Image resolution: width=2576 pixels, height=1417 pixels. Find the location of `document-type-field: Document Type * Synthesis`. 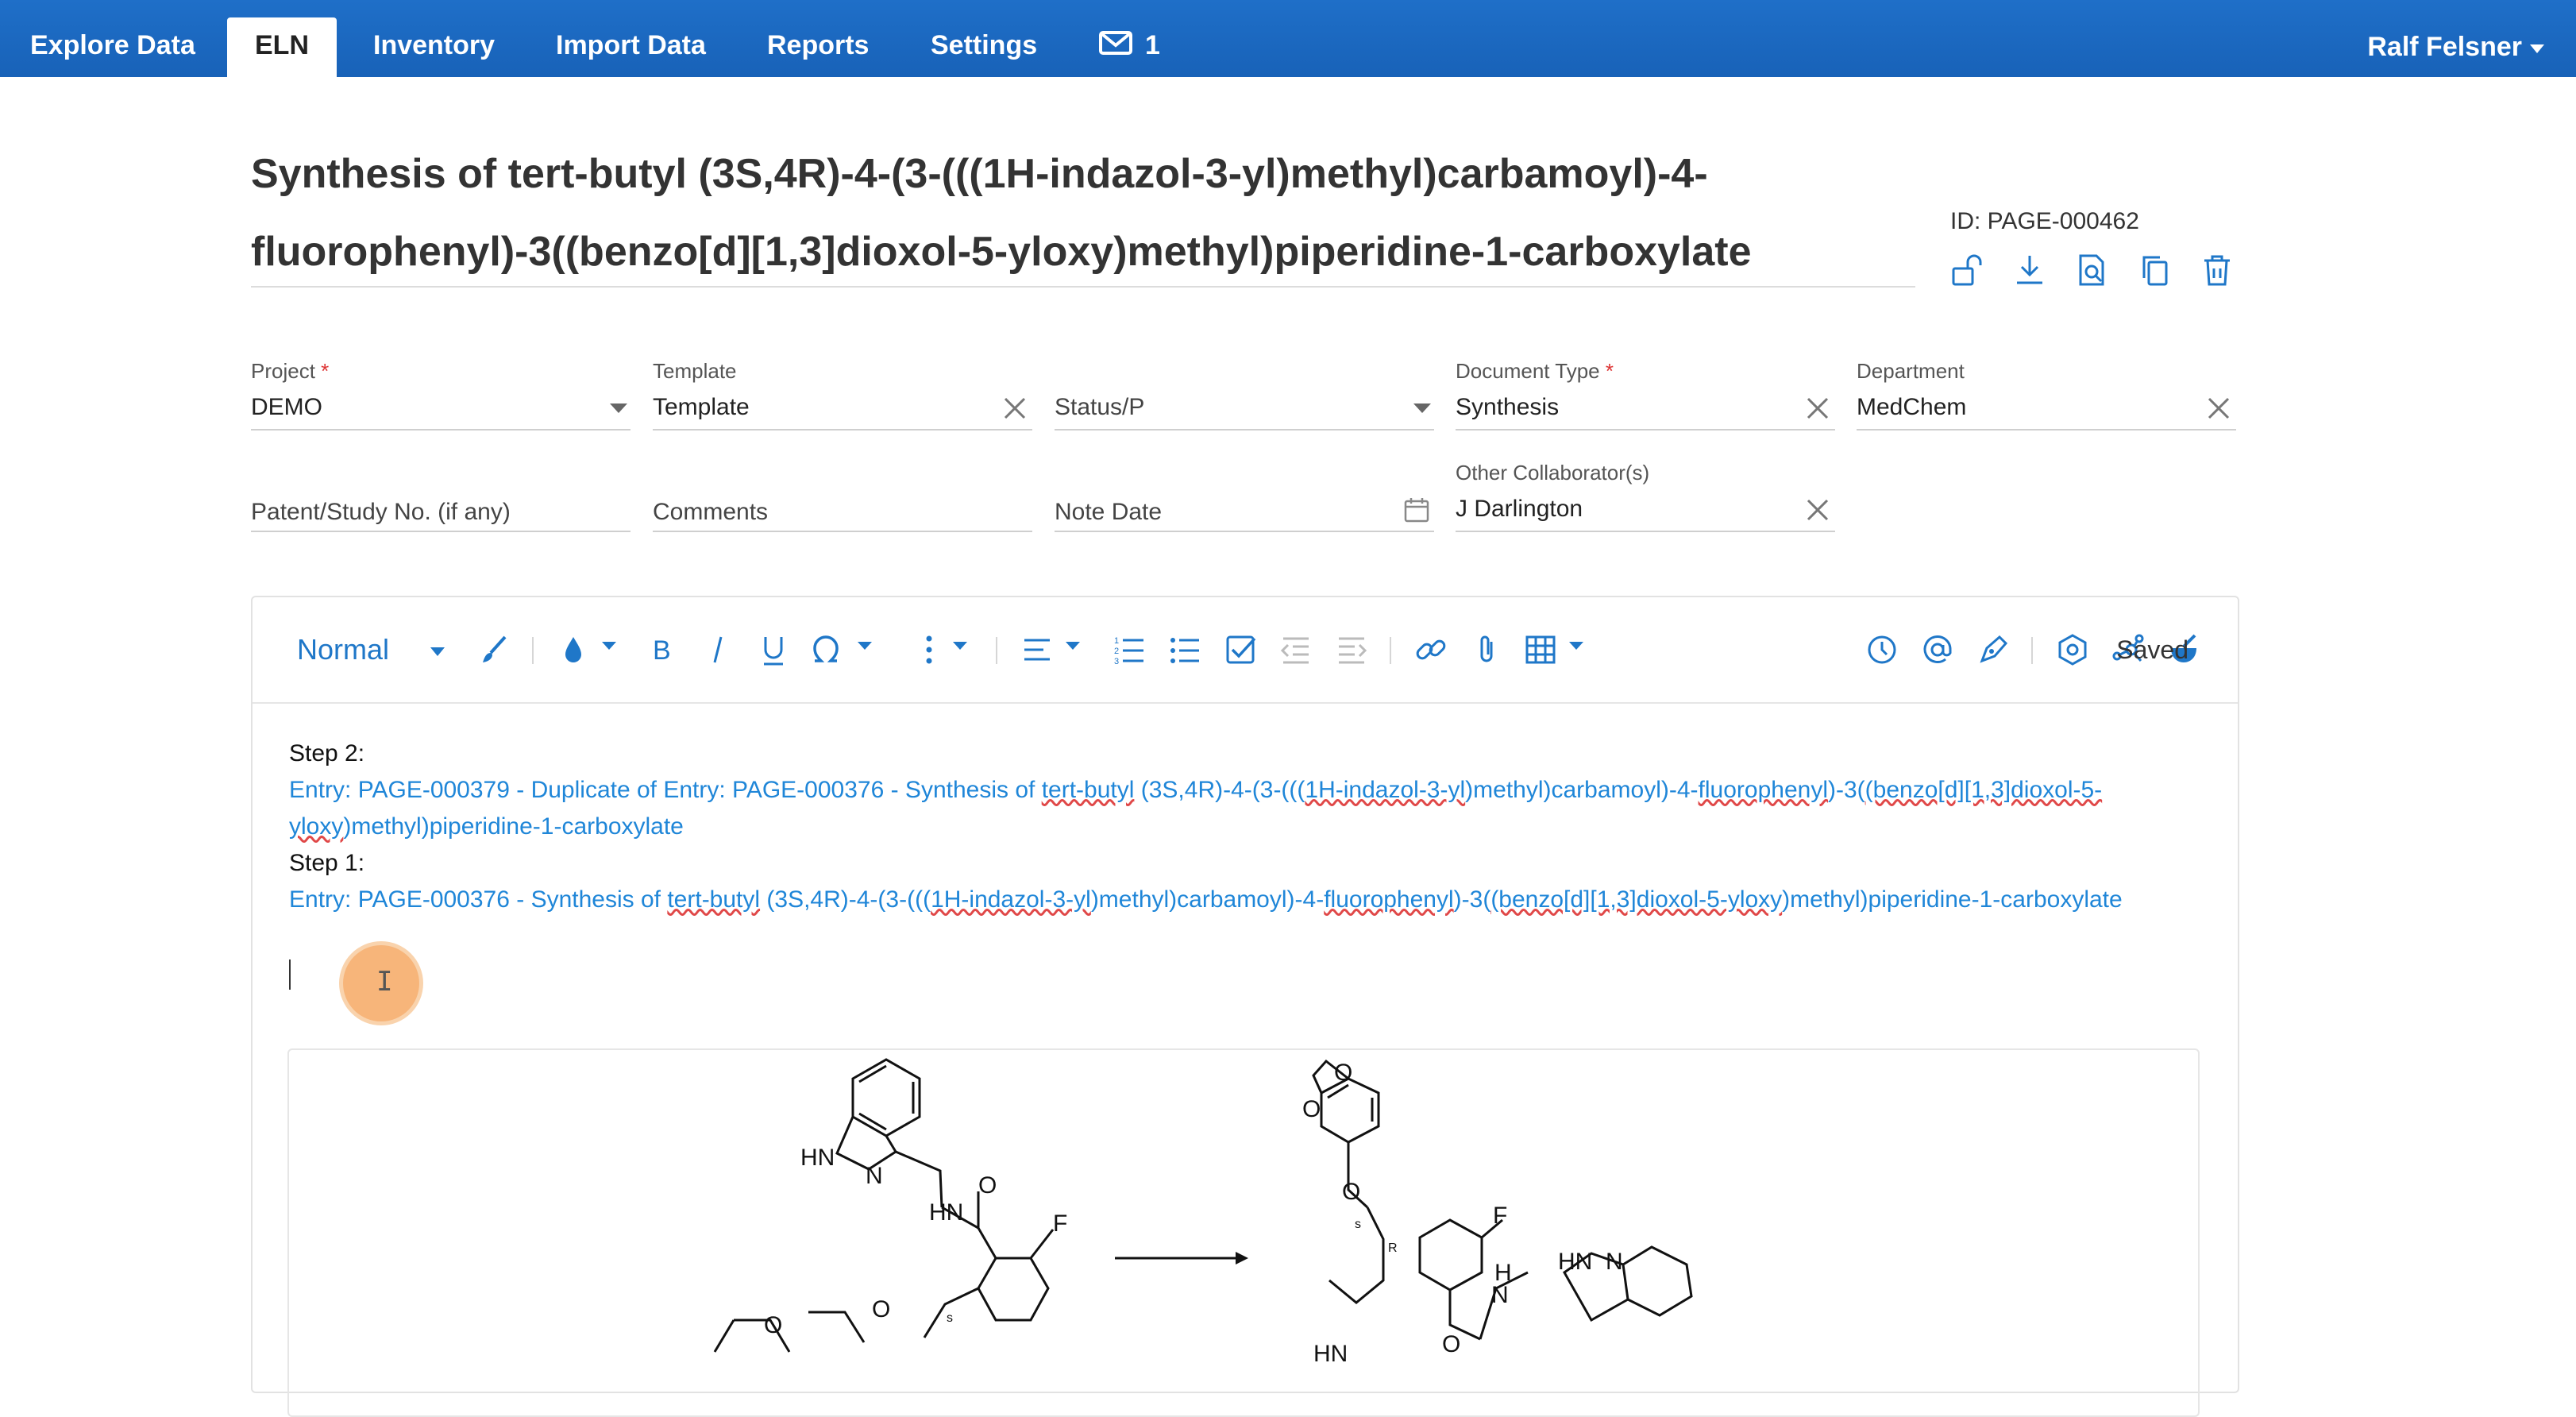

document-type-field: Document Type * Synthesis is located at coordinates (1645, 395).